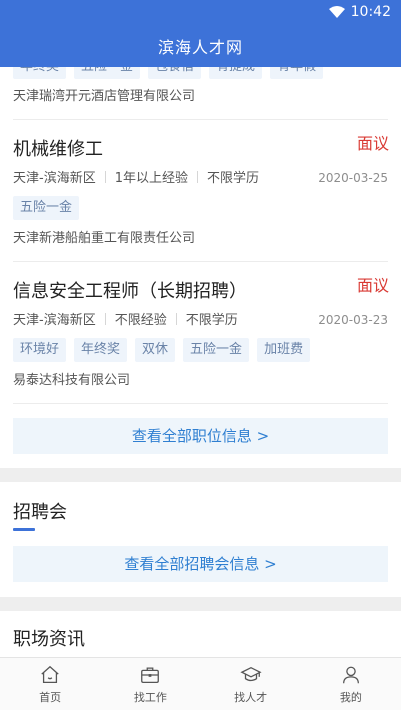 The height and width of the screenshot is (710, 401). What do you see at coordinates (353, 178) in the screenshot?
I see `job-date: 2020-03-25` at bounding box center [353, 178].